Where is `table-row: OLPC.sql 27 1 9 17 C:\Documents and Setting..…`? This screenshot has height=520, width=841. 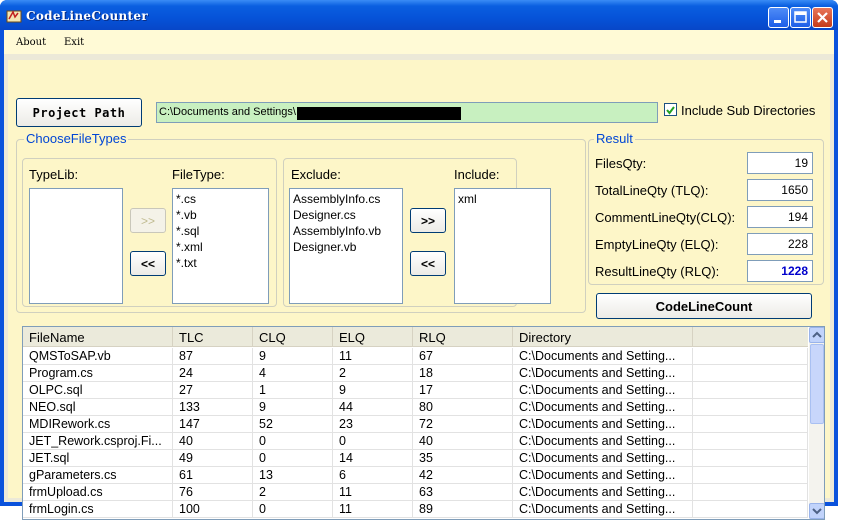 table-row: OLPC.sql 27 1 9 17 C:\Documents and Setting..… is located at coordinates (415, 390).